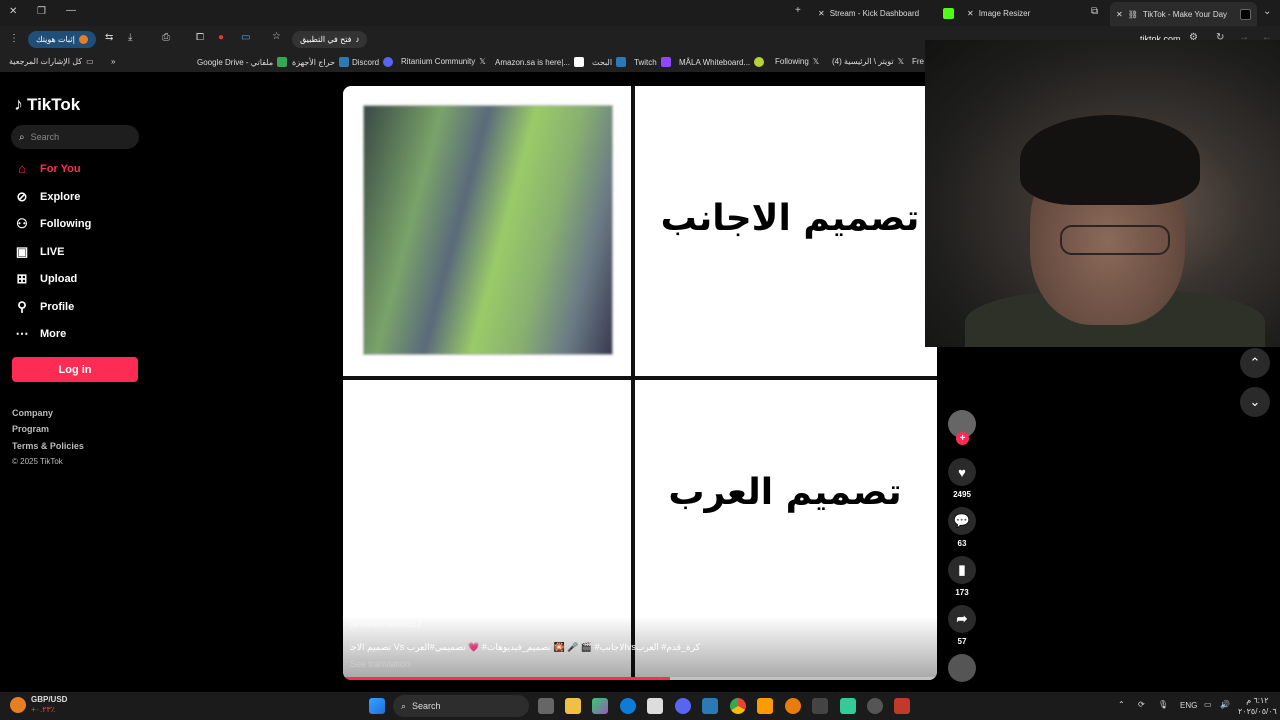 The width and height of the screenshot is (1280, 720). What do you see at coordinates (75, 137) in the screenshot?
I see `search-input: ⌕ Search` at bounding box center [75, 137].